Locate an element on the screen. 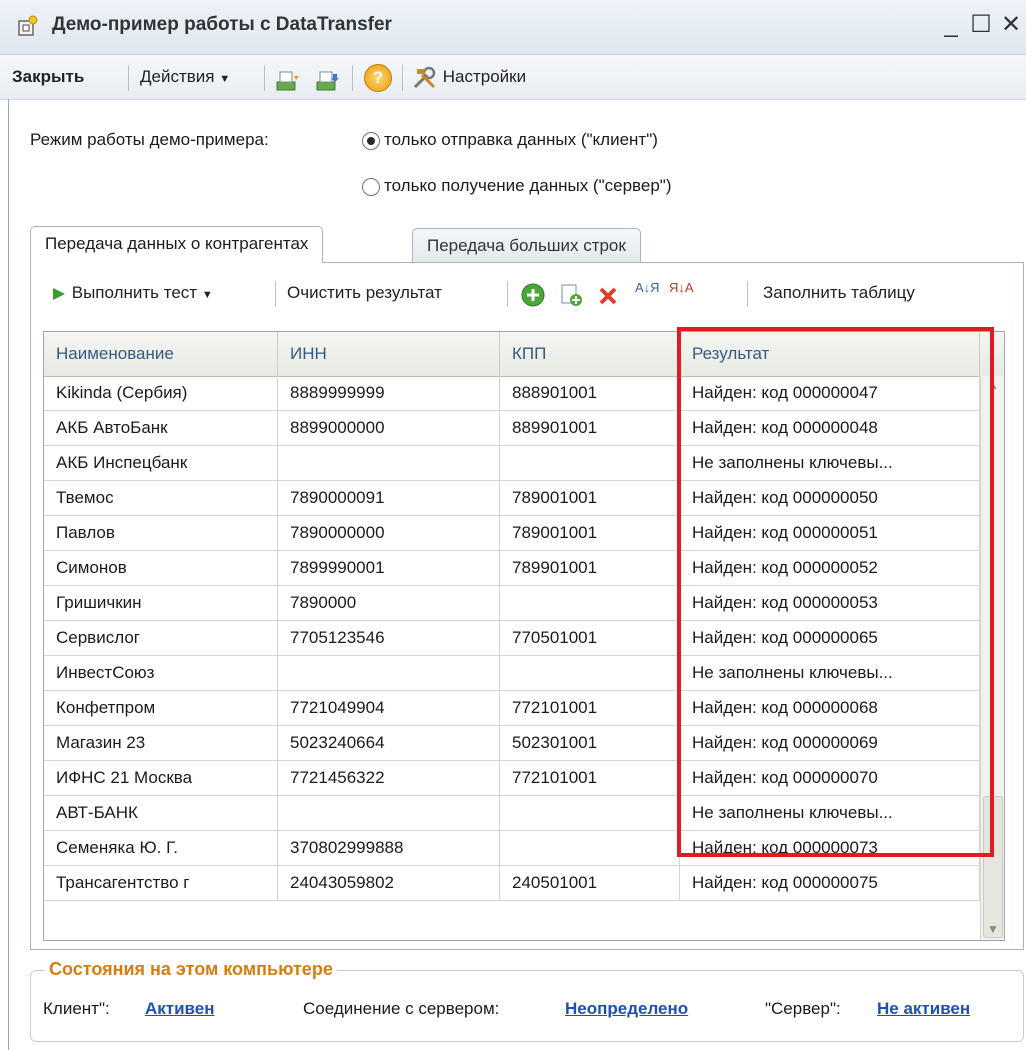  column-header-inn: ИНН is located at coordinates (389, 354).